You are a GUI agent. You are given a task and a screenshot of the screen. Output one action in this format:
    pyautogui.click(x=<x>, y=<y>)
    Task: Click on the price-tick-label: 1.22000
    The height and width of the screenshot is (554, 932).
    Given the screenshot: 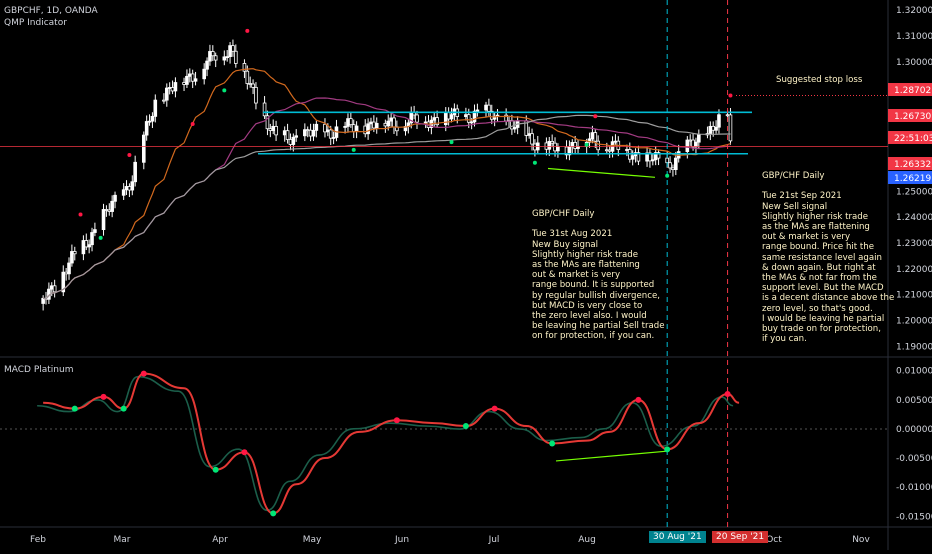 What is the action you would take?
    pyautogui.click(x=914, y=270)
    